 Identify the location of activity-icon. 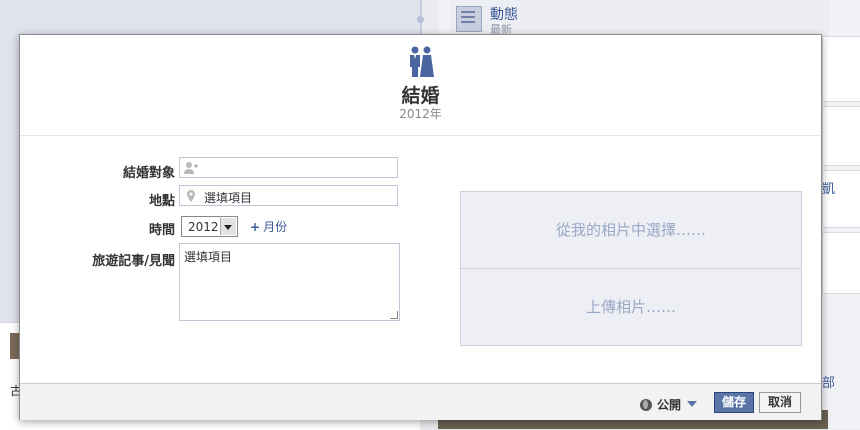
(469, 19).